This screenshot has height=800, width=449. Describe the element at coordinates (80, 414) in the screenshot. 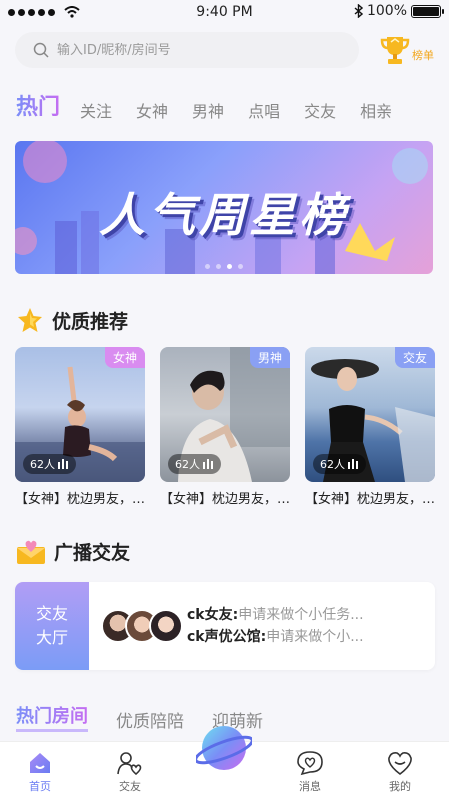

I see `room-cover-image: 女神 62人` at that location.